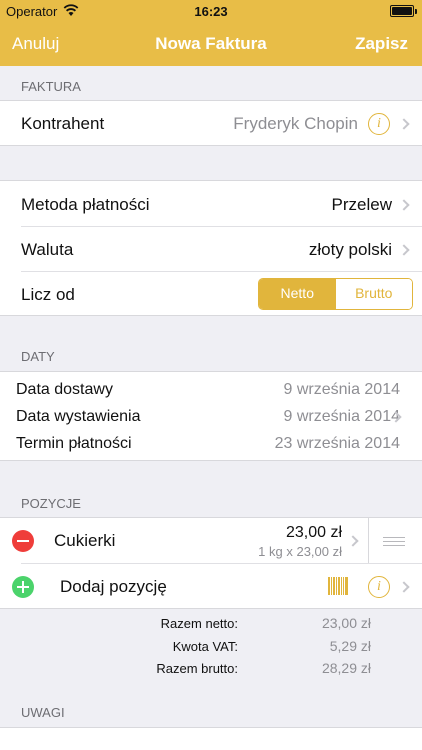 Image resolution: width=422 pixels, height=750 pixels. What do you see at coordinates (211, 203) in the screenshot?
I see `payment-method-row: Metoda płatności Przelew` at bounding box center [211, 203].